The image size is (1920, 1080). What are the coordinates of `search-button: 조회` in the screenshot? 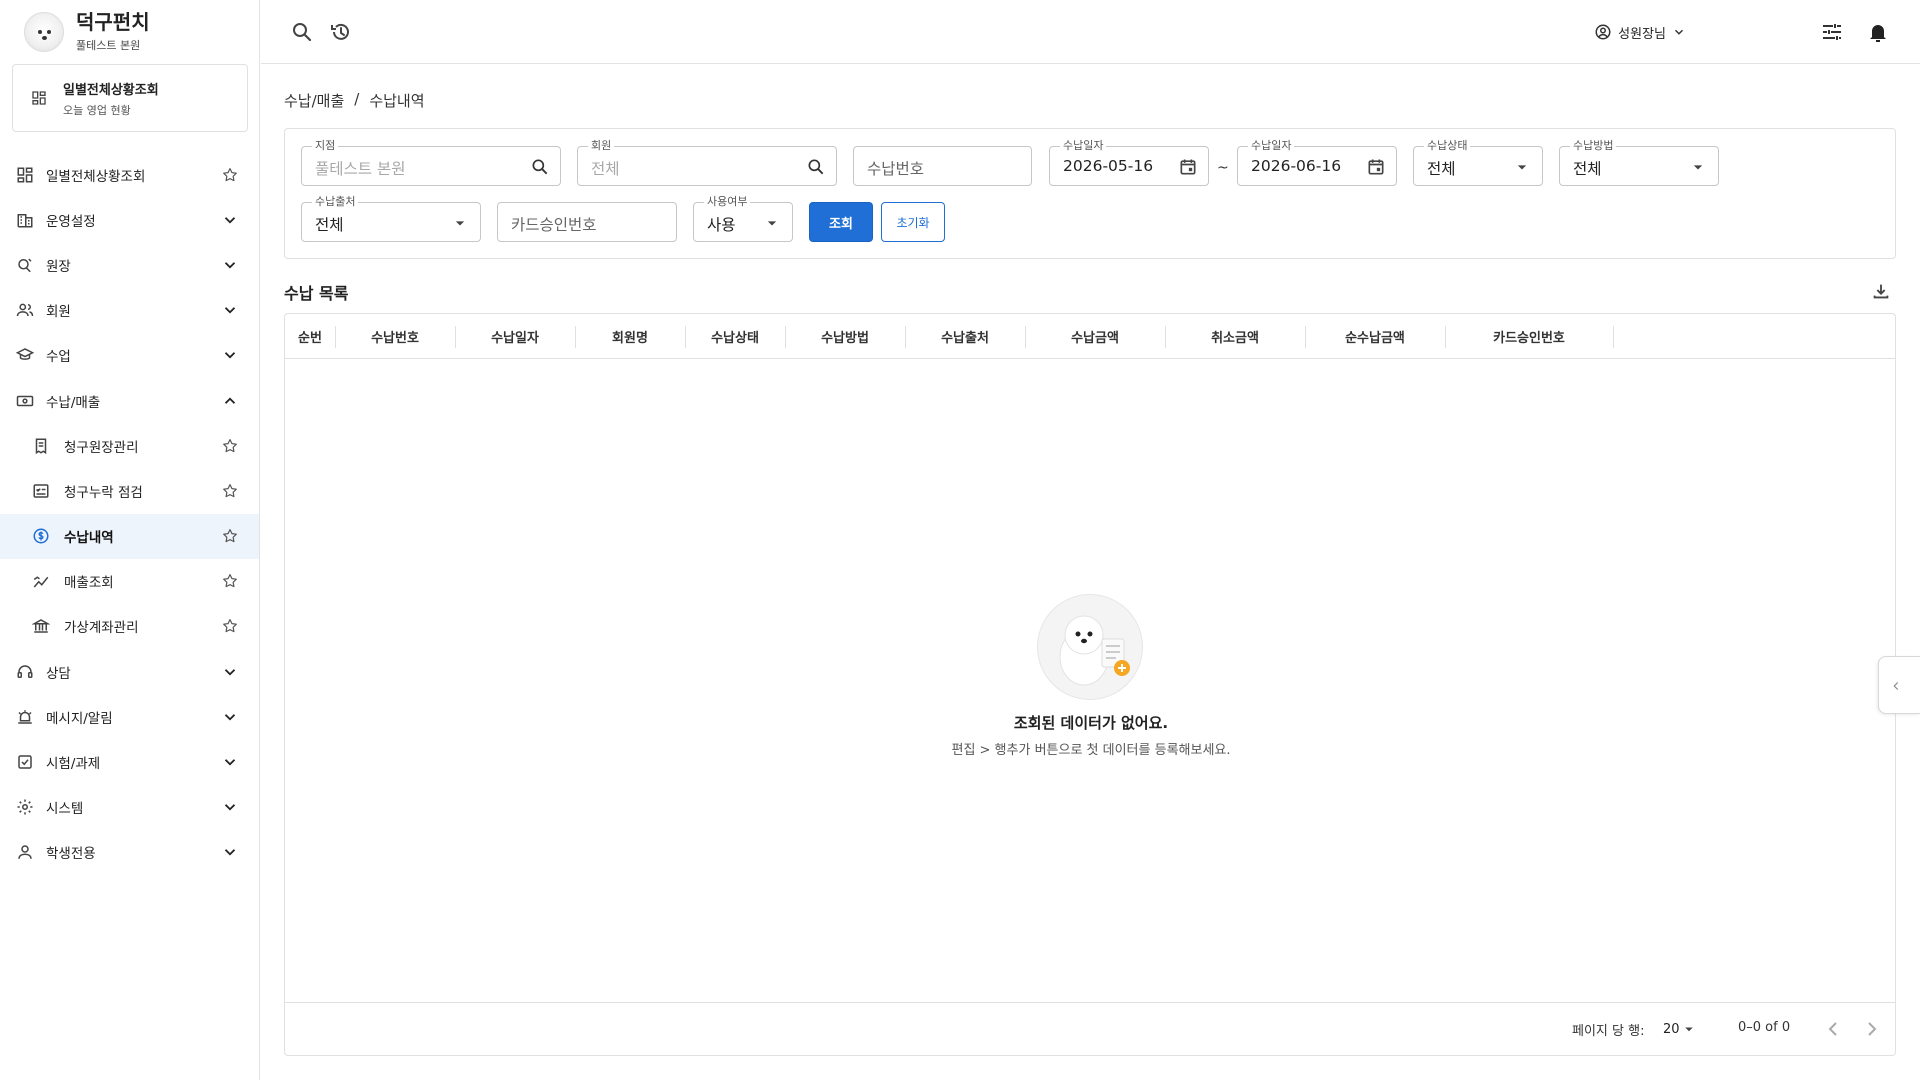 It's located at (841, 222).